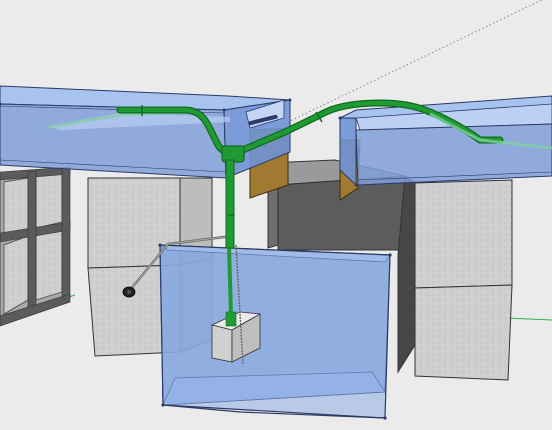 The height and width of the screenshot is (430, 552). What do you see at coordinates (146, 132) in the screenshot?
I see `glass-tank-left` at bounding box center [146, 132].